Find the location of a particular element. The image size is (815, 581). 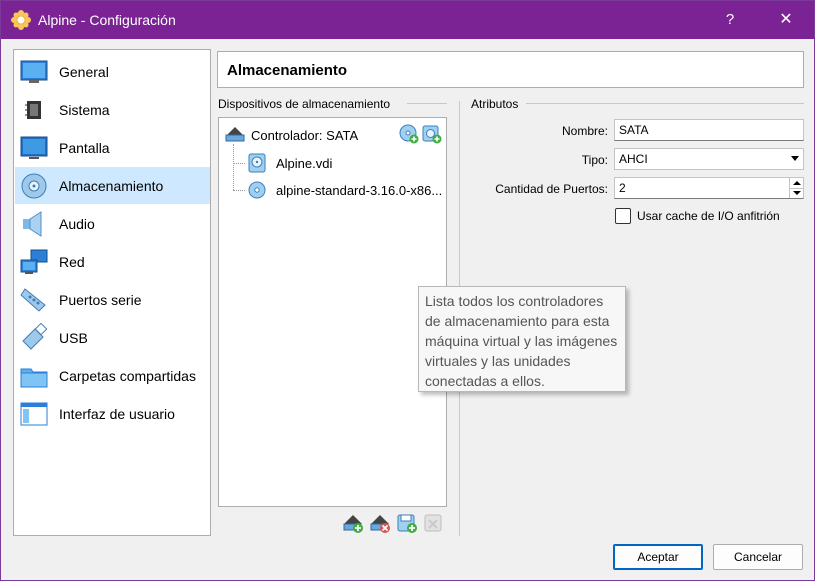

page-title-box: Almacenamiento is located at coordinates (510, 69).